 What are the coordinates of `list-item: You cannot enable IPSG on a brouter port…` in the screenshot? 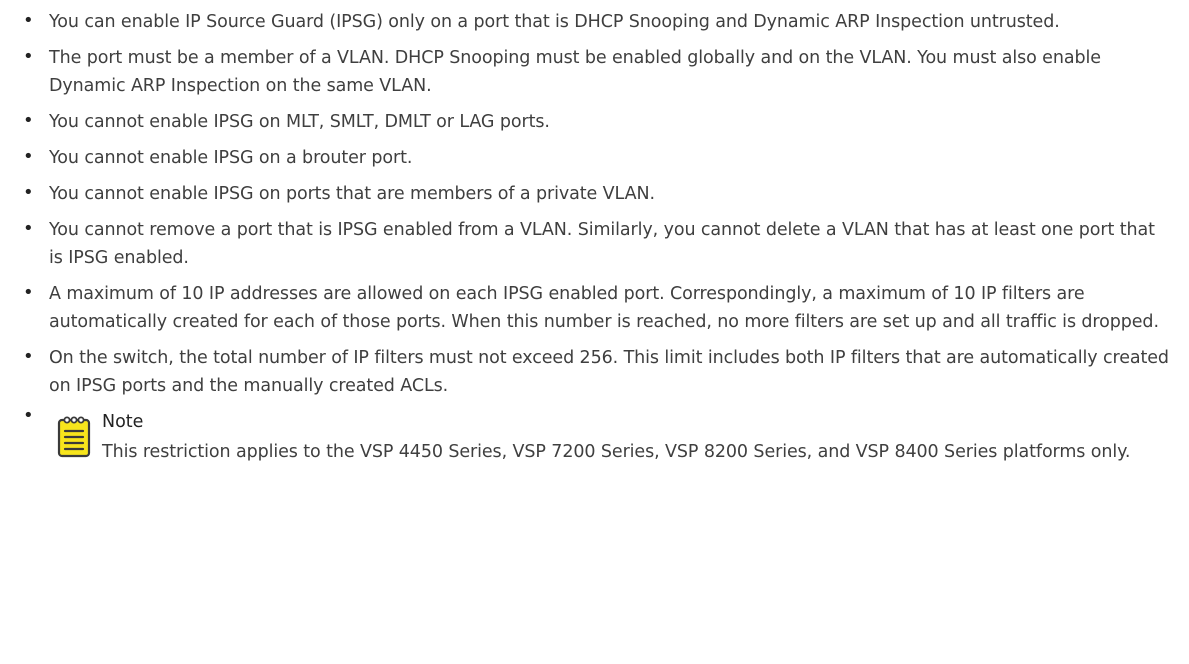 It's located at (594, 157).